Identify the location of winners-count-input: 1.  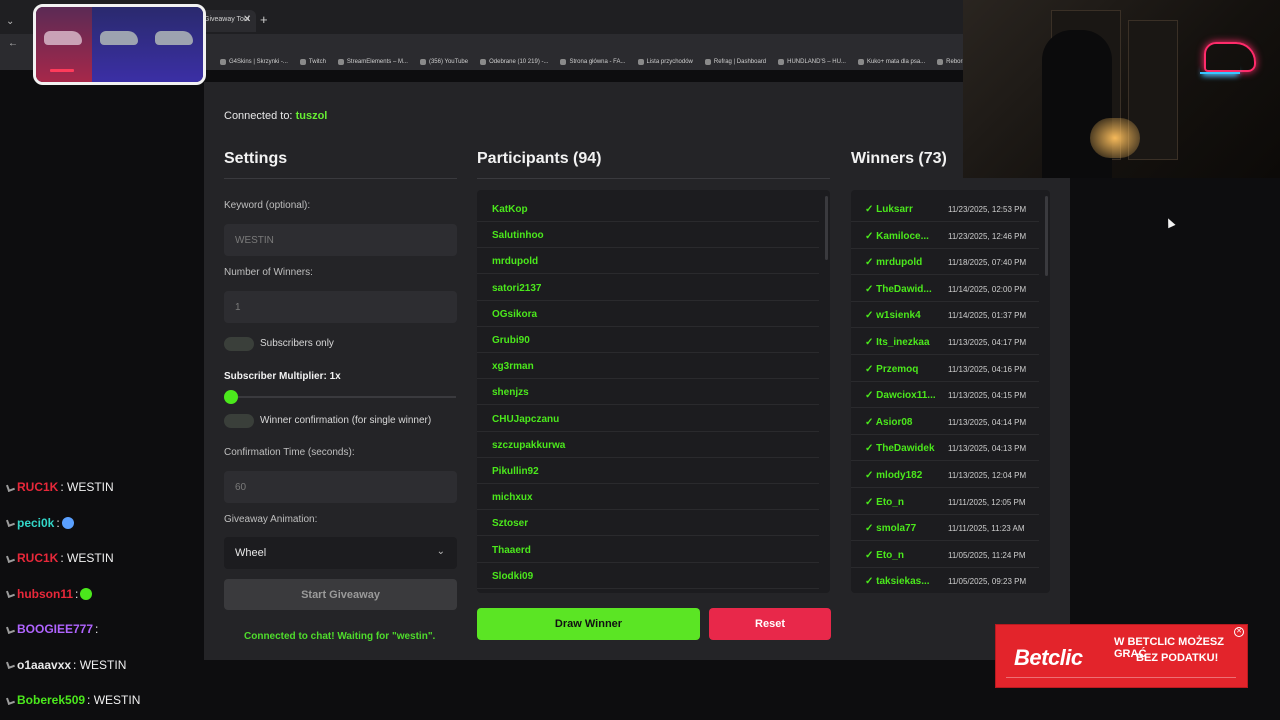
(340, 307).